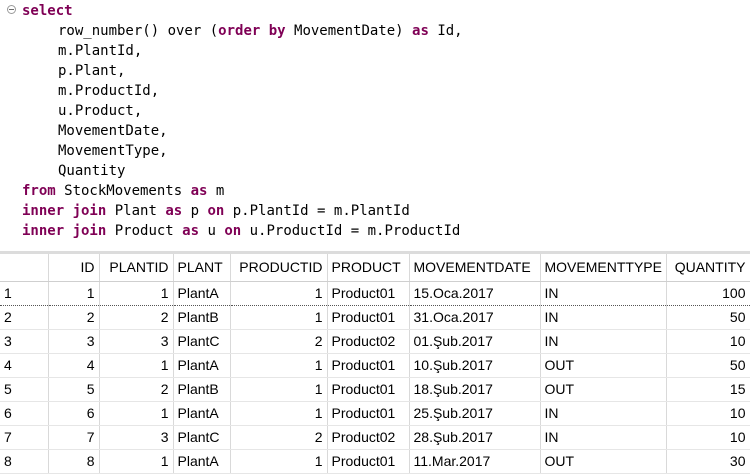 The height and width of the screenshot is (476, 750). Describe the element at coordinates (24, 437) in the screenshot. I see `row-number-cell: 7` at that location.